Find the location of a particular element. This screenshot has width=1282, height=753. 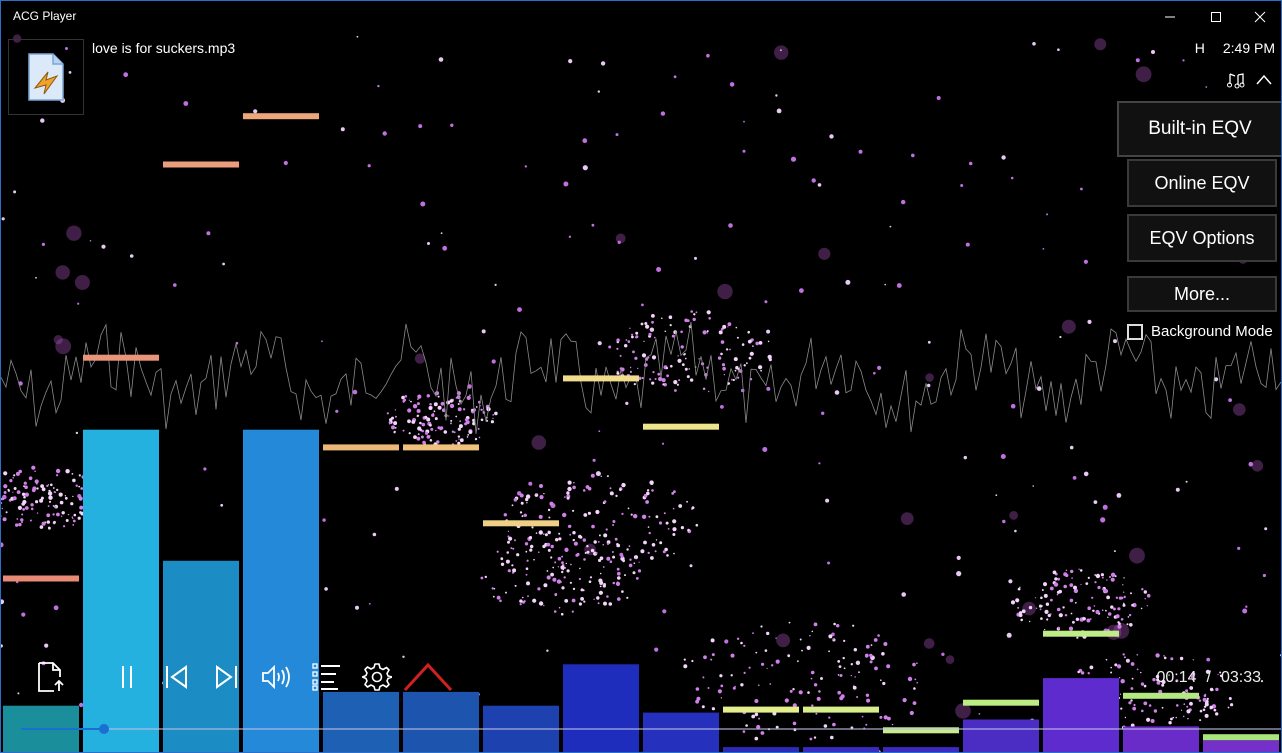

winamp-file-icon is located at coordinates (46, 77).